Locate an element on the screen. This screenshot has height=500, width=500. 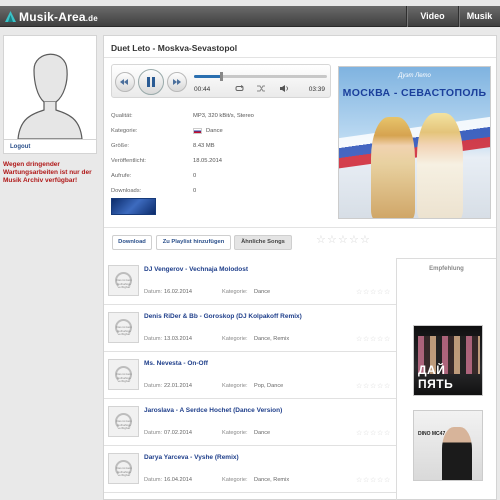
download-button: Download is located at coordinates (132, 242).